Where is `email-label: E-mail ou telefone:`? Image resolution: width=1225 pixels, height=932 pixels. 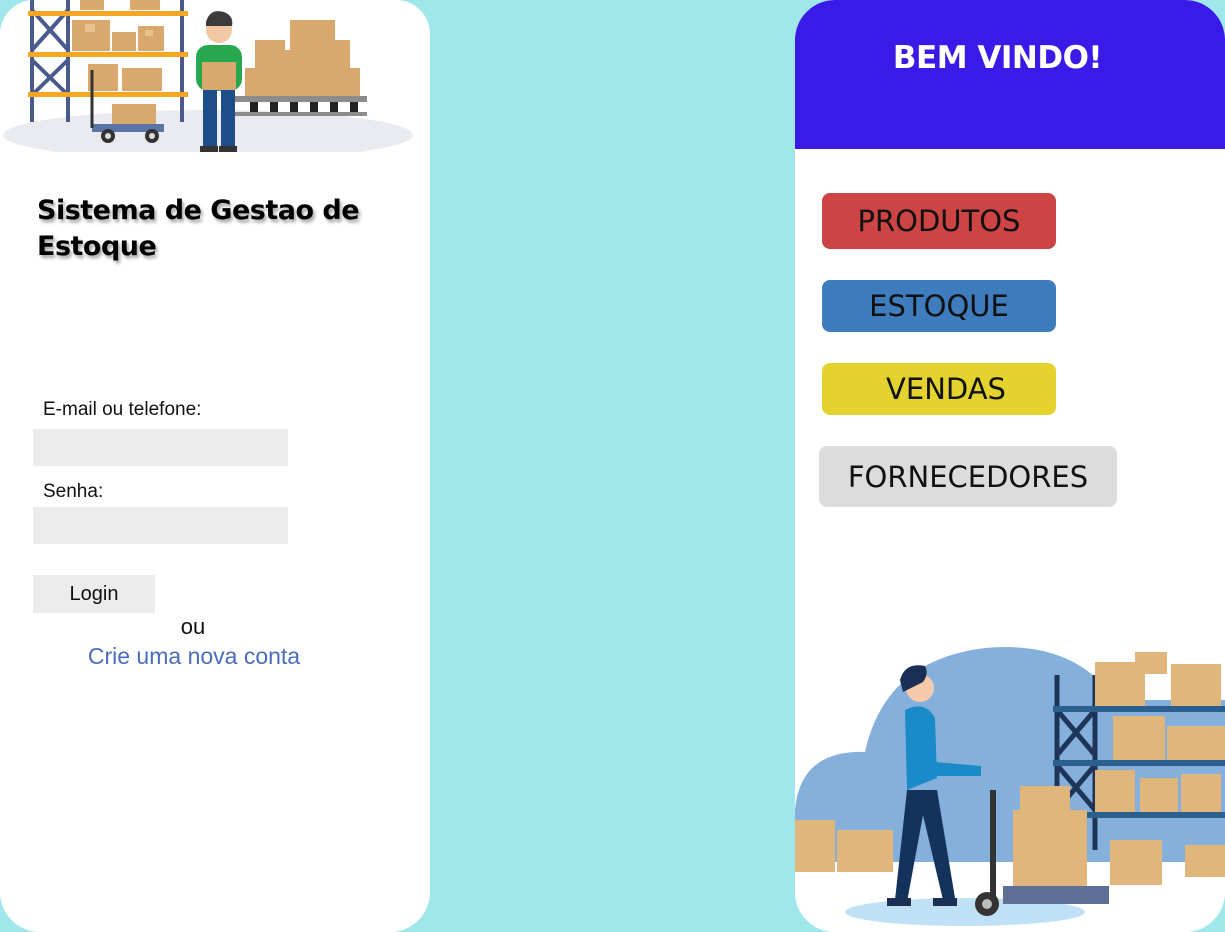
email-label: E-mail ou telefone: is located at coordinates (122, 409).